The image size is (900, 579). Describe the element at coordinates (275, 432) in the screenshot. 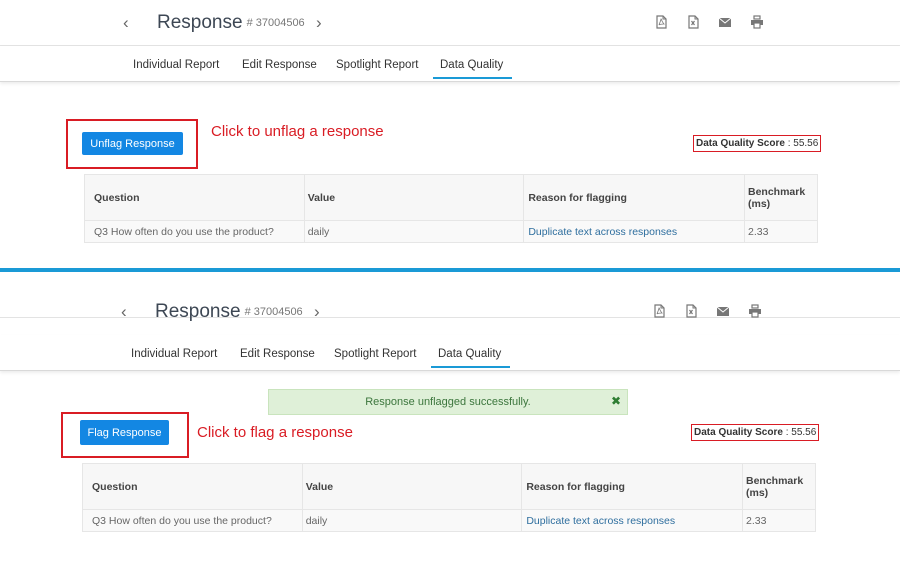

I see `flag-callout-text: Click to flag a response` at that location.